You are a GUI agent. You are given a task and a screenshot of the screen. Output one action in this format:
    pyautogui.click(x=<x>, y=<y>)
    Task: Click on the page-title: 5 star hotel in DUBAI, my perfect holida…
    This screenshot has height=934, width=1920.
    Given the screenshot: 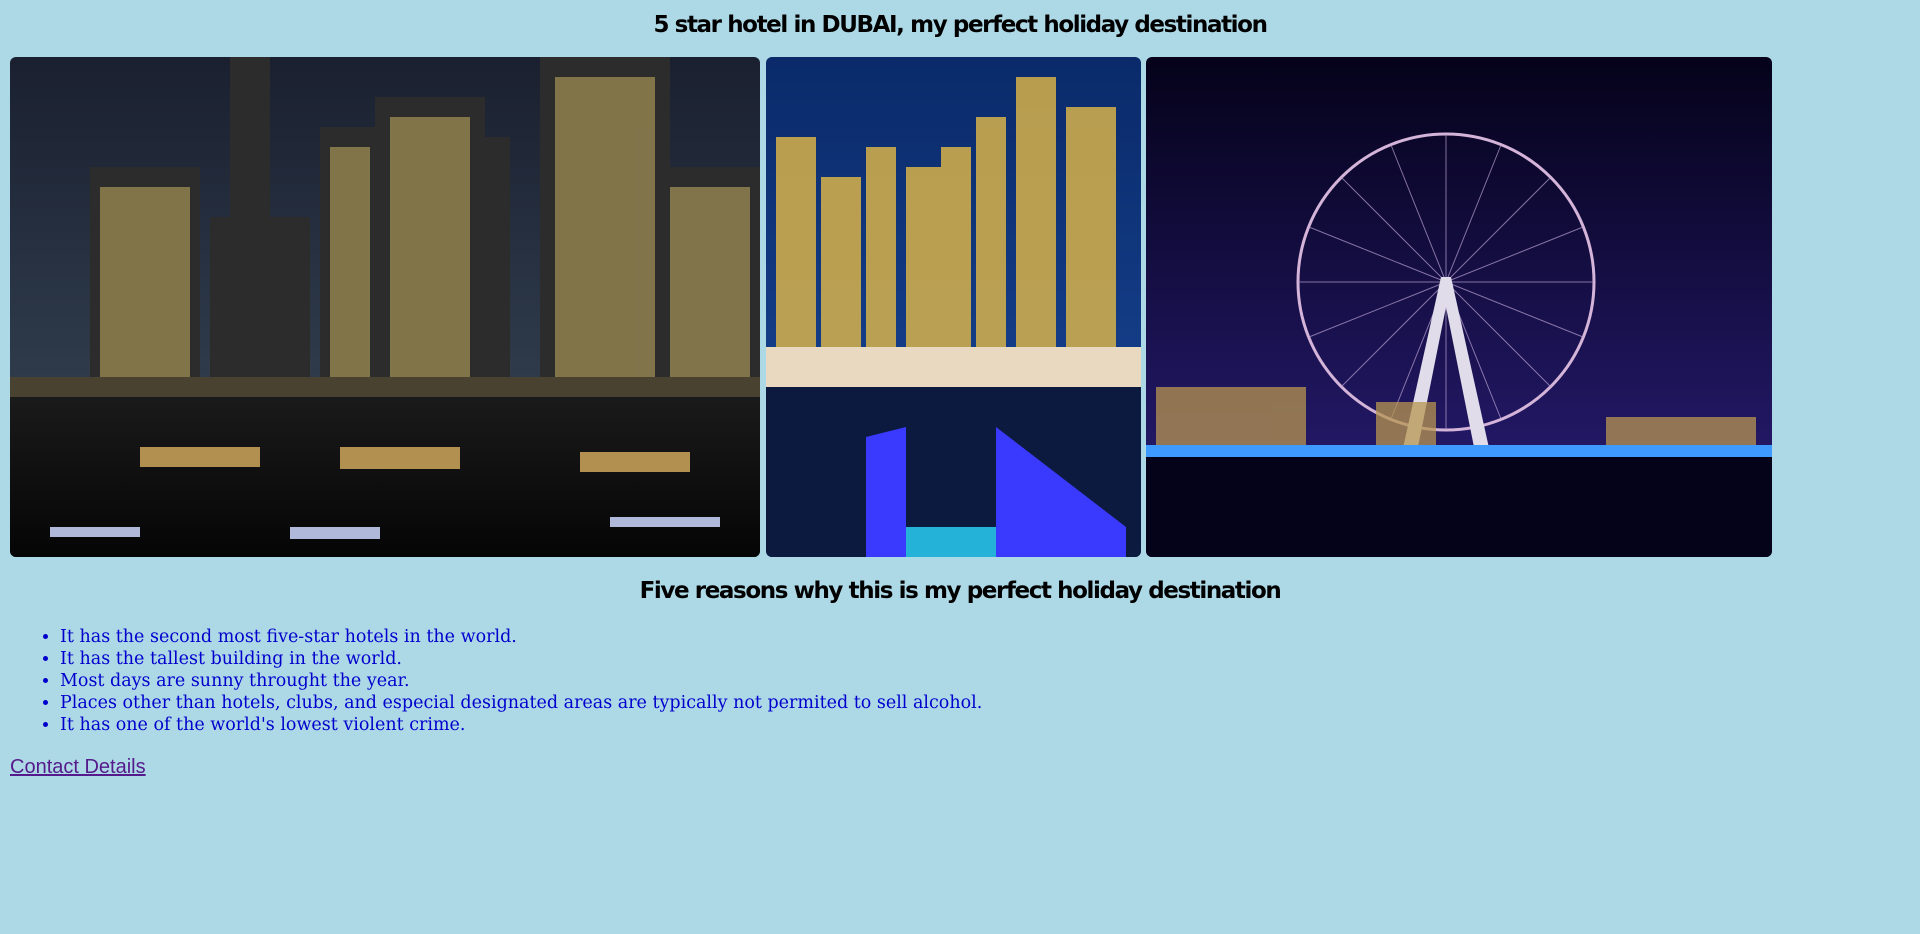 What is the action you would take?
    pyautogui.click(x=960, y=25)
    